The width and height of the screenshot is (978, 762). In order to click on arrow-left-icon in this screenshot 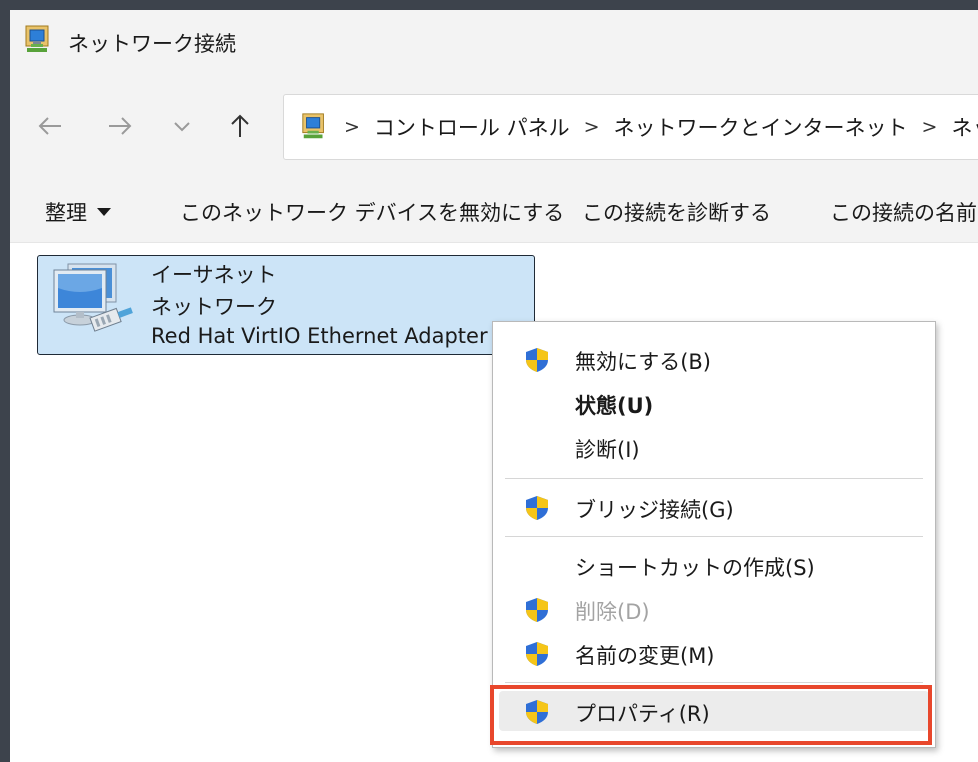, I will do `click(49, 126)`.